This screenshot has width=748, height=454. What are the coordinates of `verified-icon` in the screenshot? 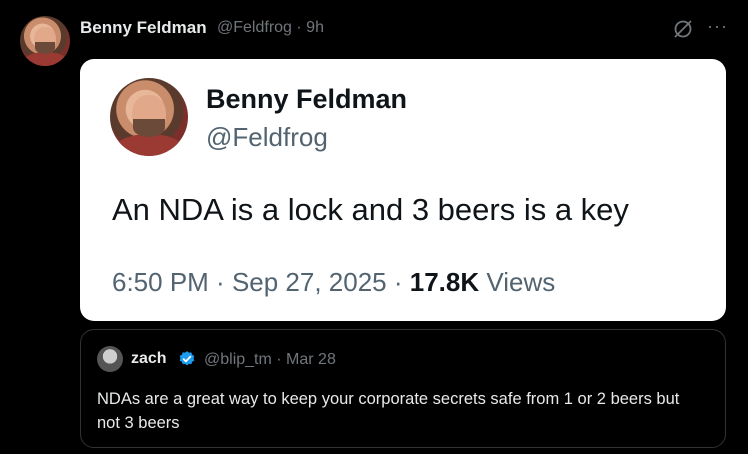 It's located at (187, 358).